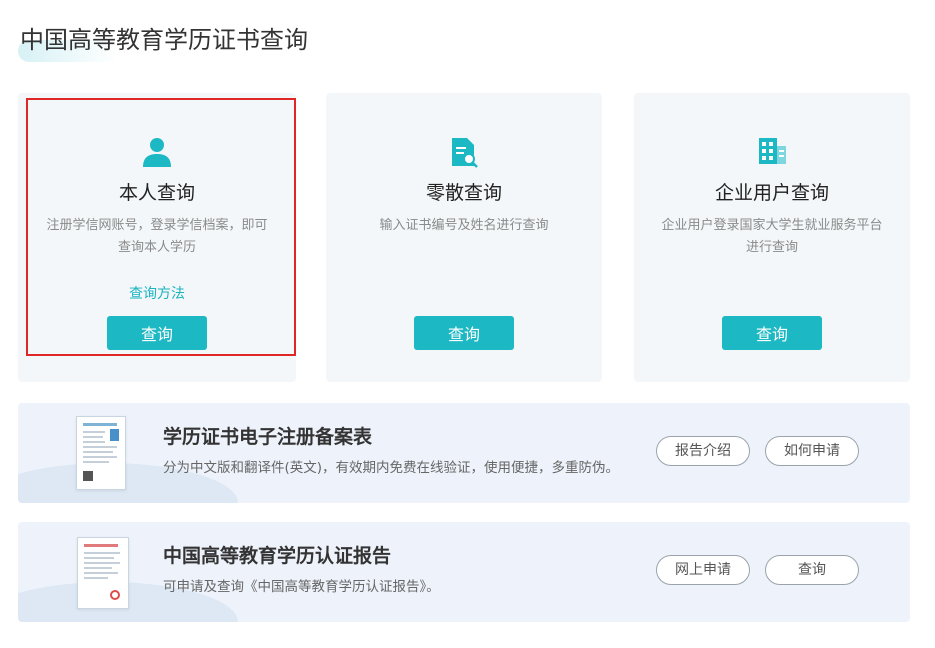 The width and height of the screenshot is (935, 648). Describe the element at coordinates (771, 193) in the screenshot. I see `card-title: 企业用户查询` at that location.